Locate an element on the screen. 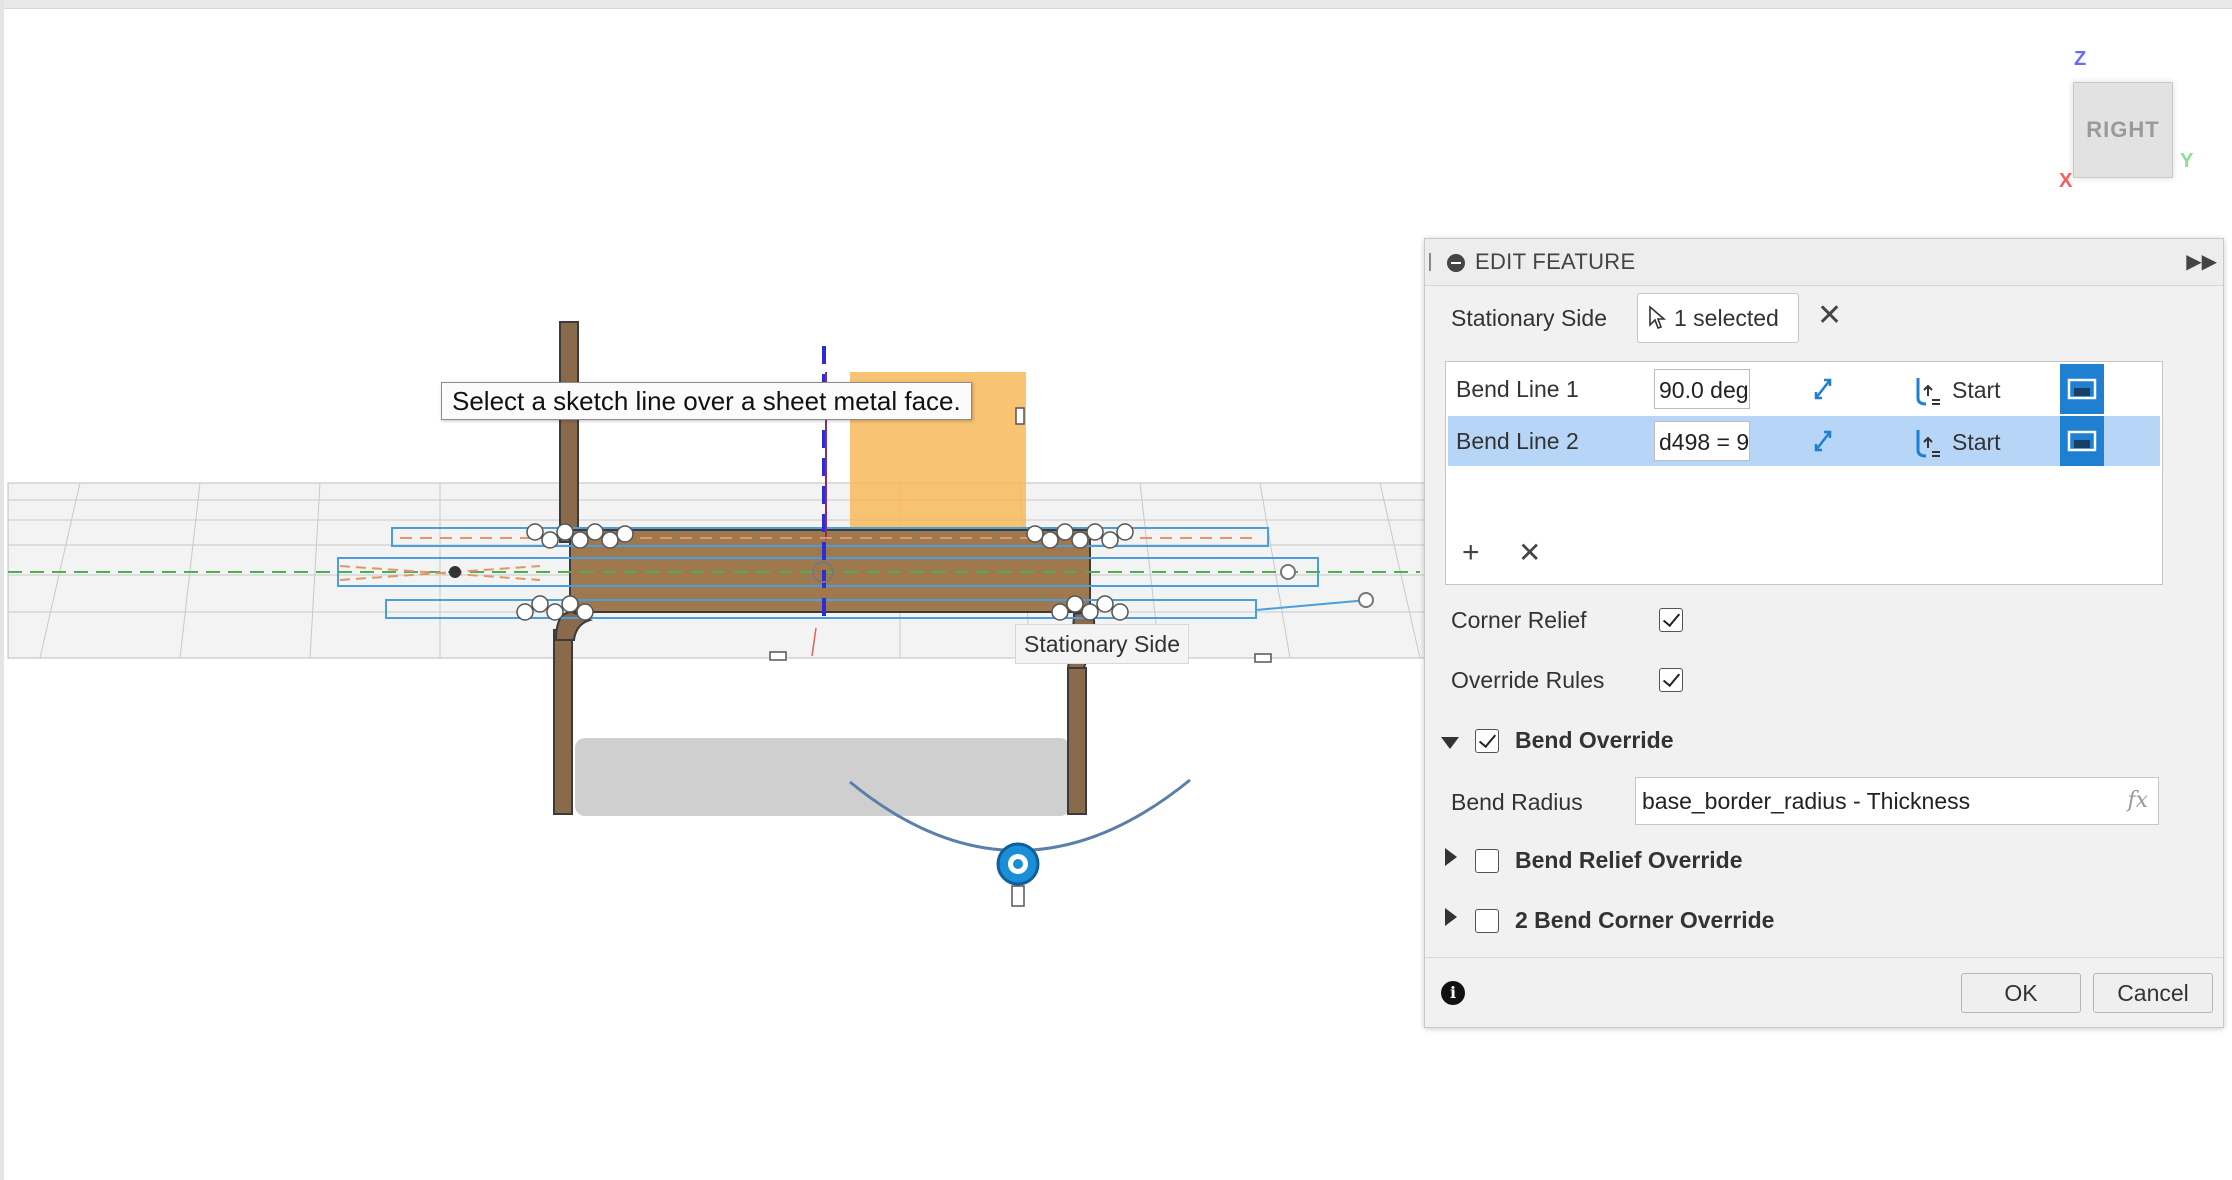 The height and width of the screenshot is (1180, 2232). fx-icon: fx is located at coordinates (2137, 801).